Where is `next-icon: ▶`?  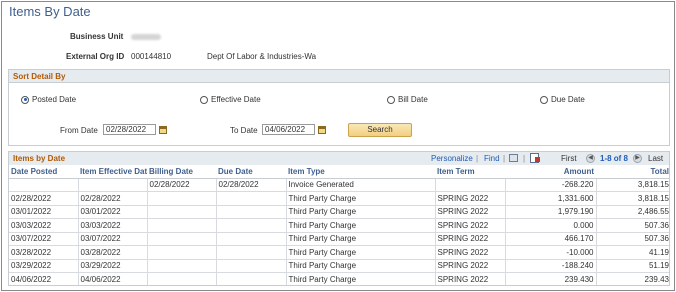
next-icon: ▶ is located at coordinates (637, 158).